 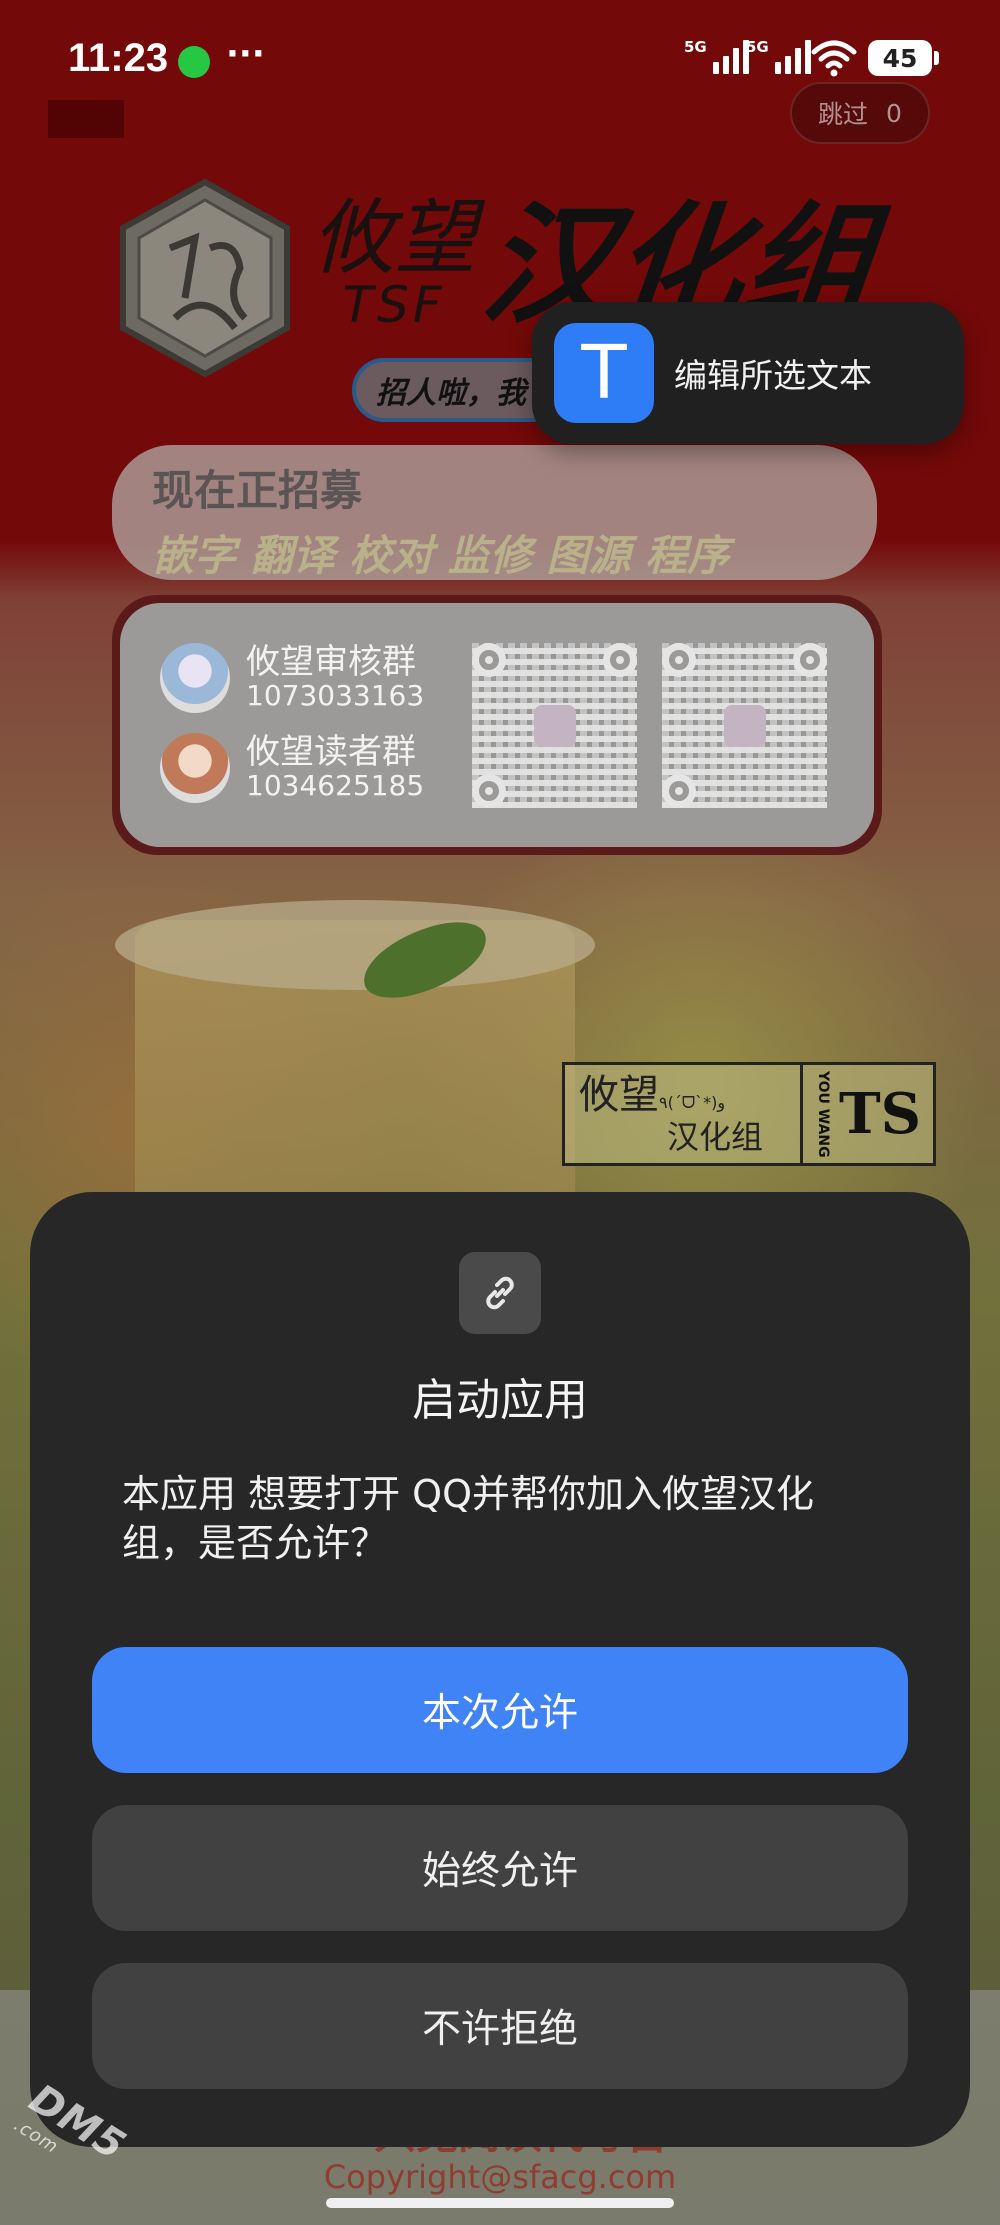 I want to click on groups-inner: 攸望审核群 1073033163 攸望读者群 1034625185, so click(x=497, y=725).